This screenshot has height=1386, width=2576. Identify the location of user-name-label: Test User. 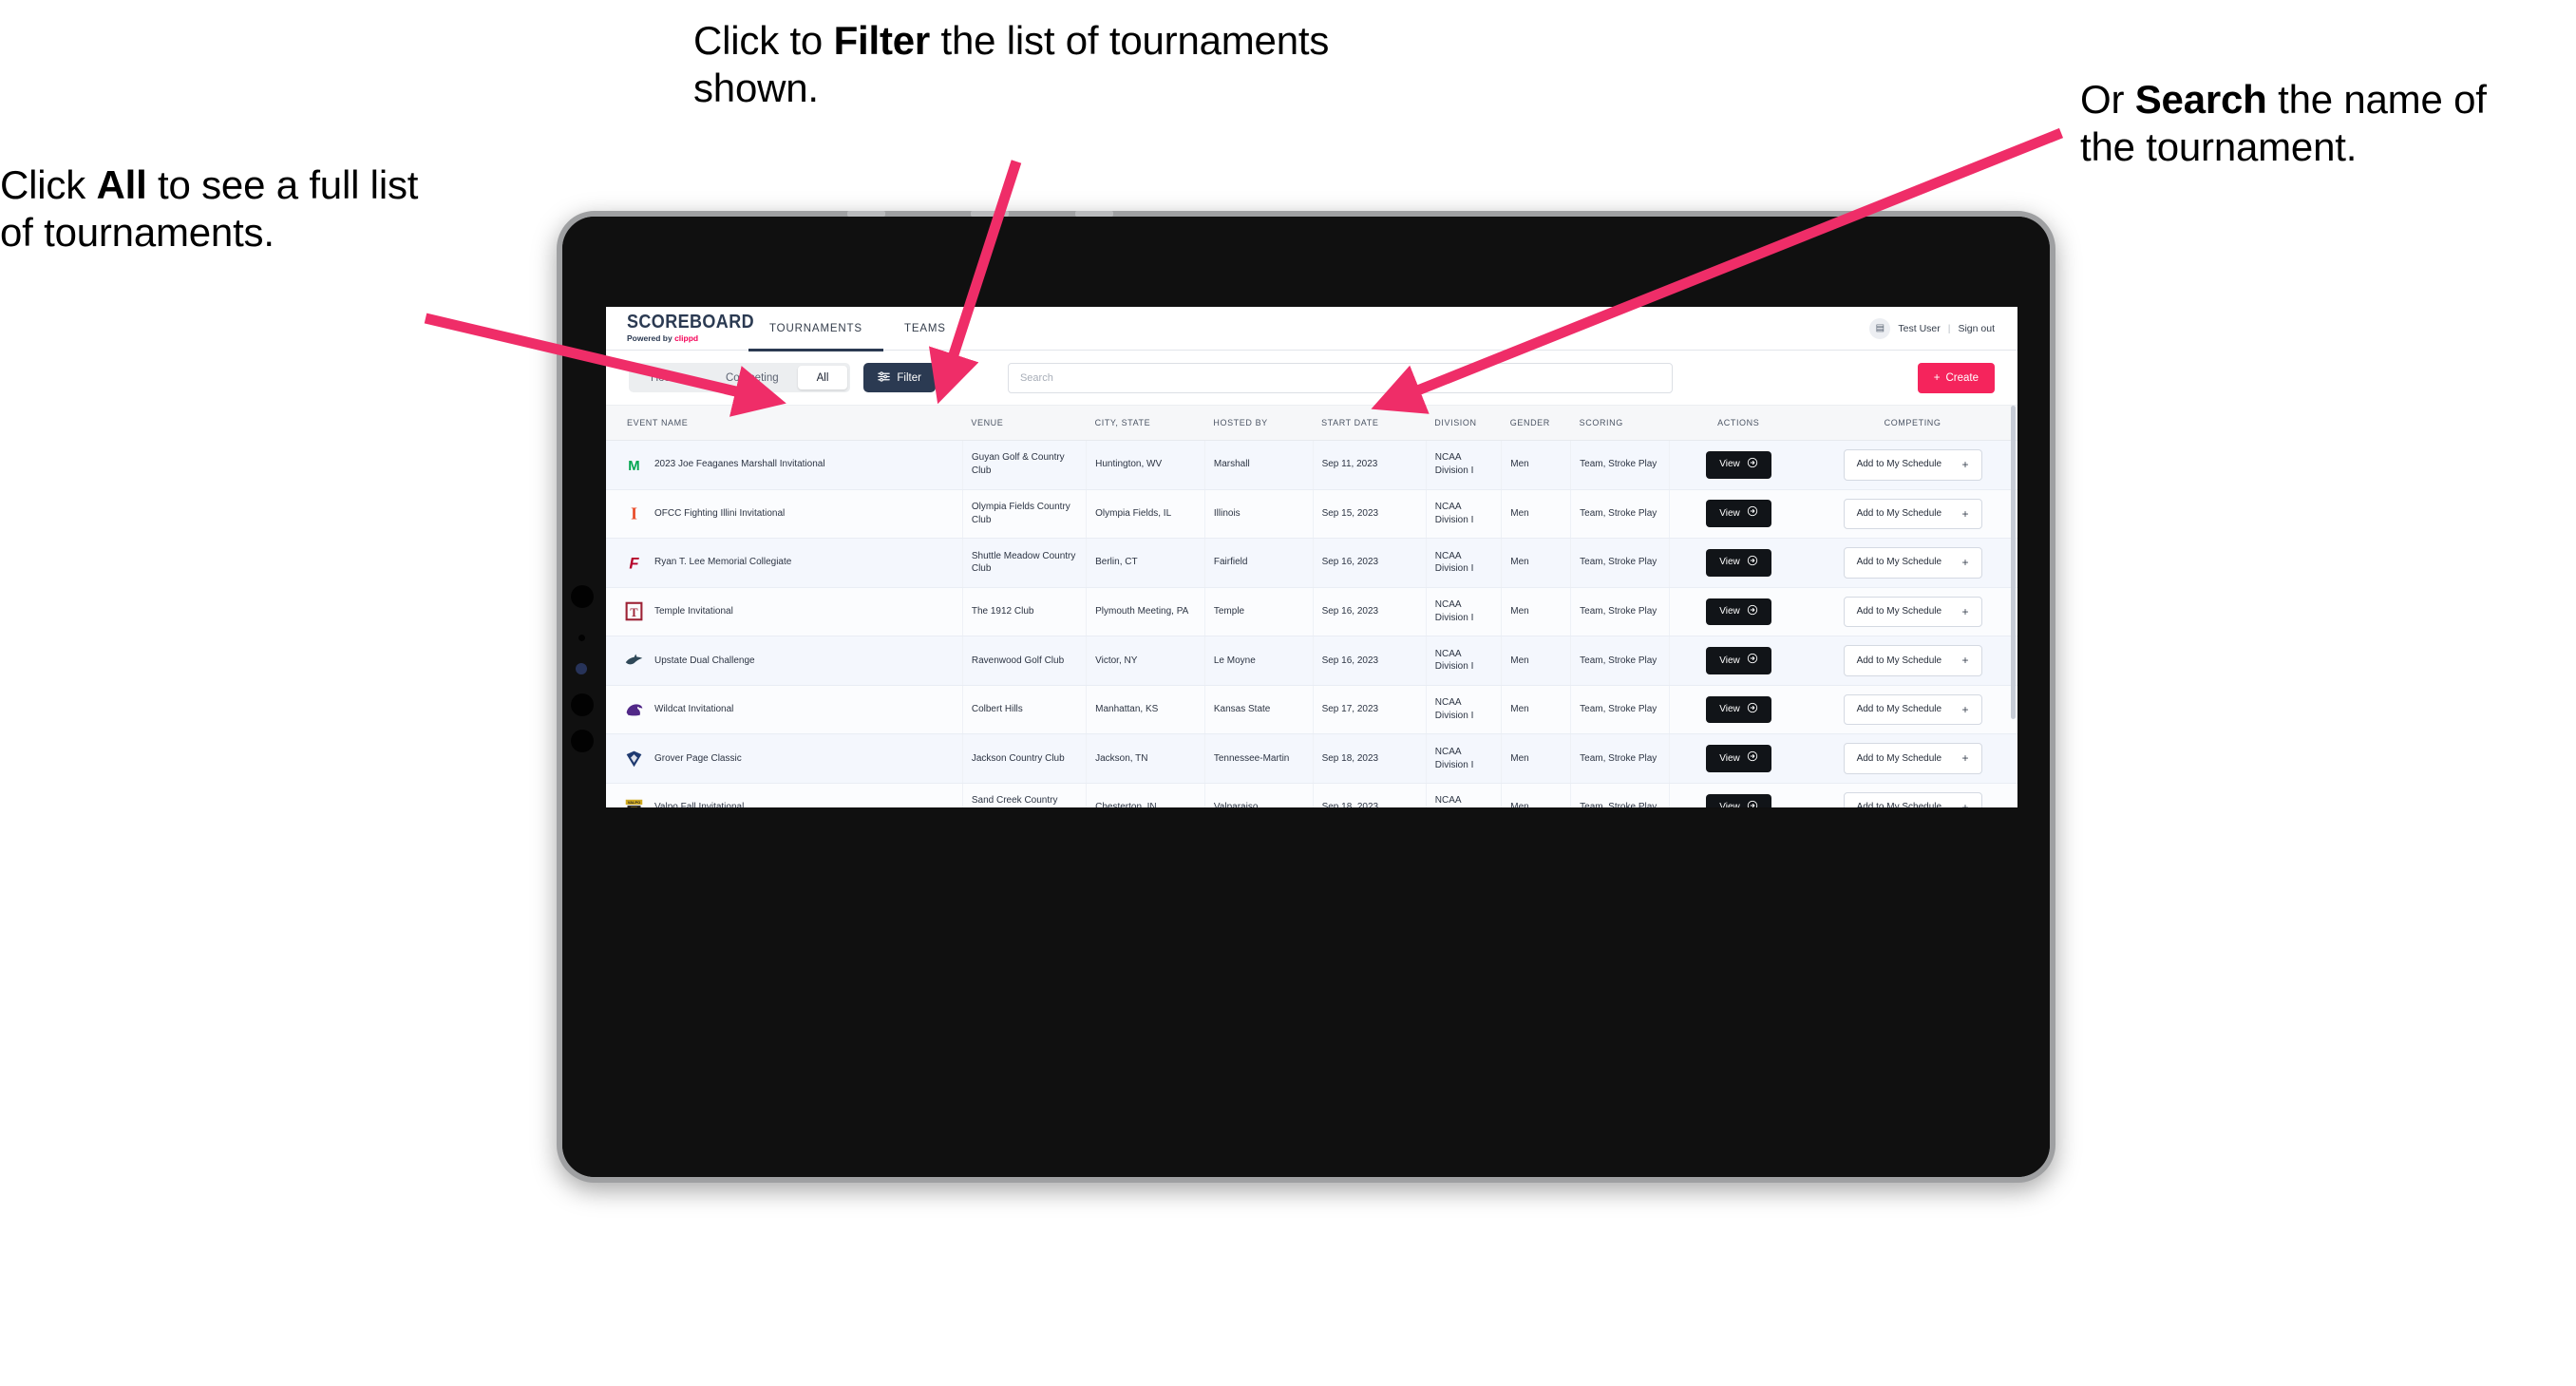
(1919, 328).